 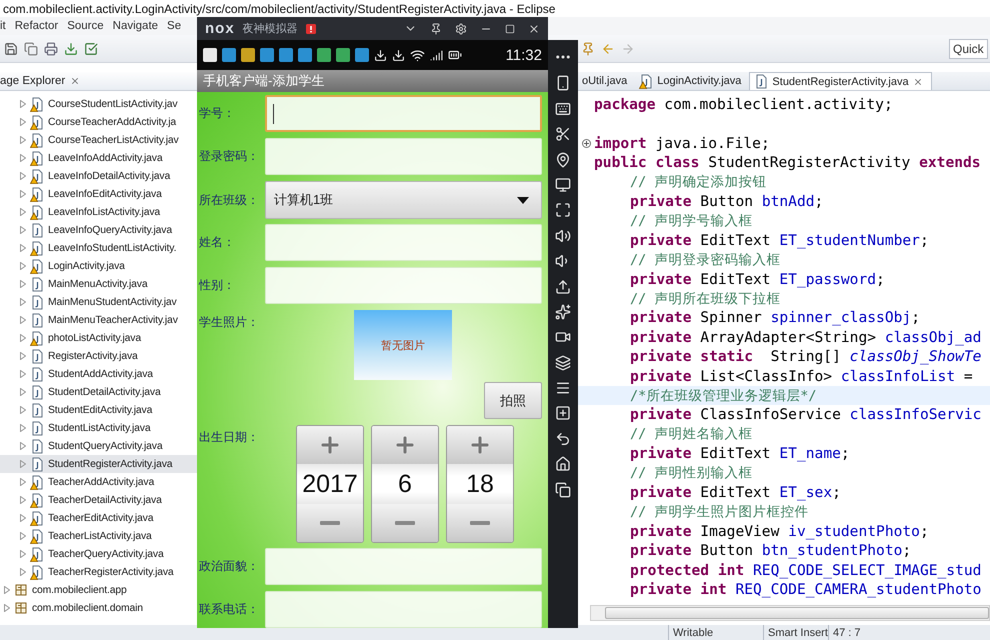 I want to click on tree-item: LeaveInfoEditActivity.java, so click(x=98, y=194).